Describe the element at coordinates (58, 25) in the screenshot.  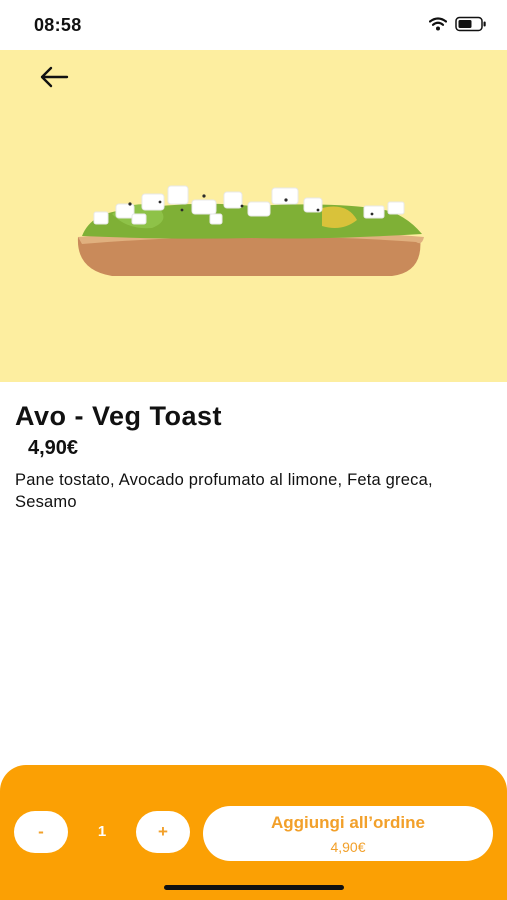
I see `status-time: 08:58` at that location.